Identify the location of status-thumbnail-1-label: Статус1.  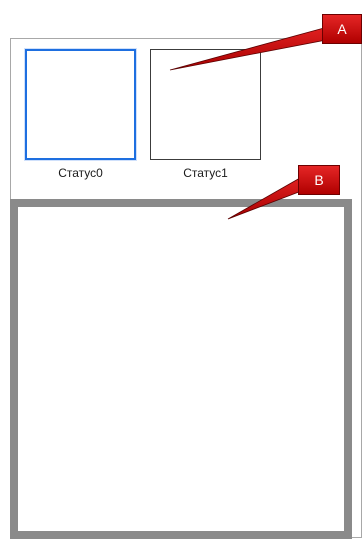
(205, 173).